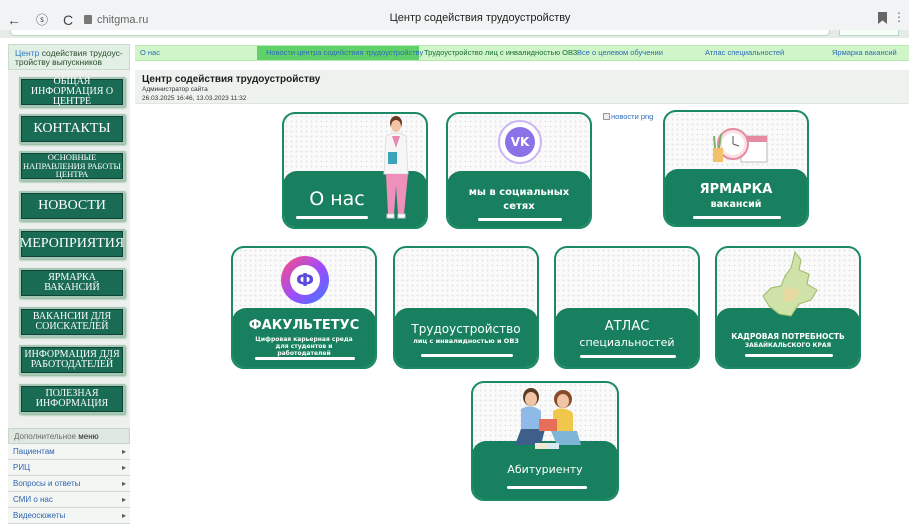 The image size is (909, 524). I want to click on back-arrow-icon: ←, so click(14, 20).